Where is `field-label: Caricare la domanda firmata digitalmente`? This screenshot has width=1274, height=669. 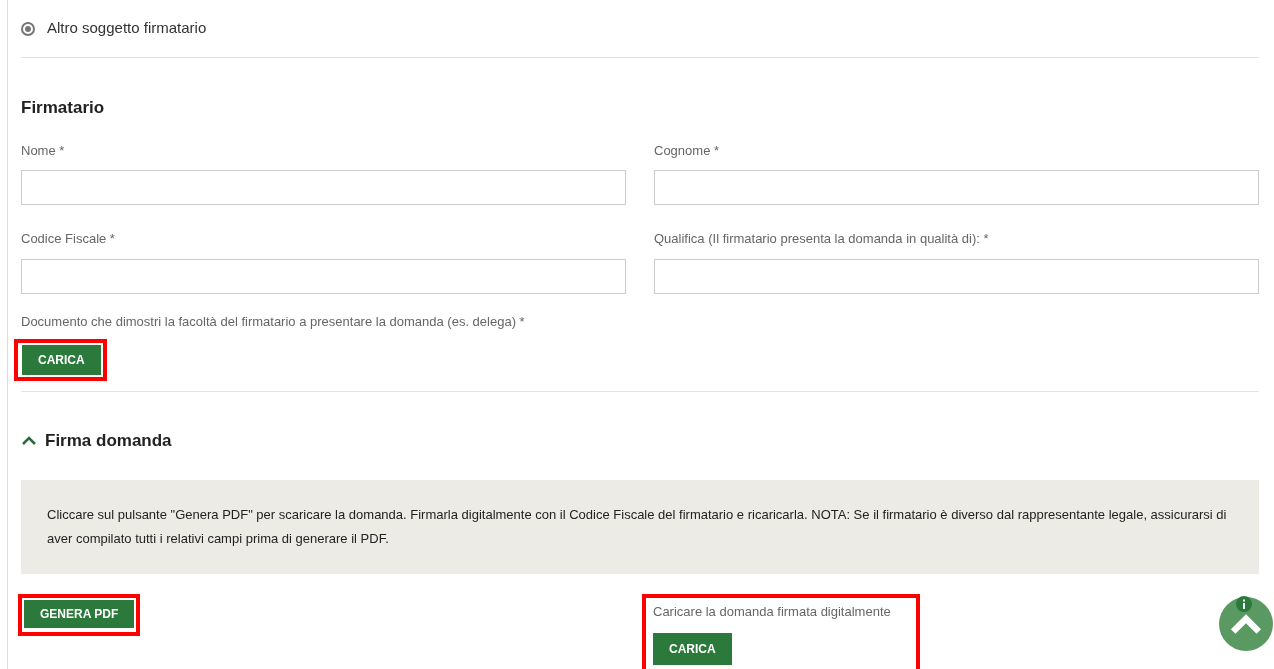 field-label: Caricare la domanda firmata digitalmente is located at coordinates (772, 611).